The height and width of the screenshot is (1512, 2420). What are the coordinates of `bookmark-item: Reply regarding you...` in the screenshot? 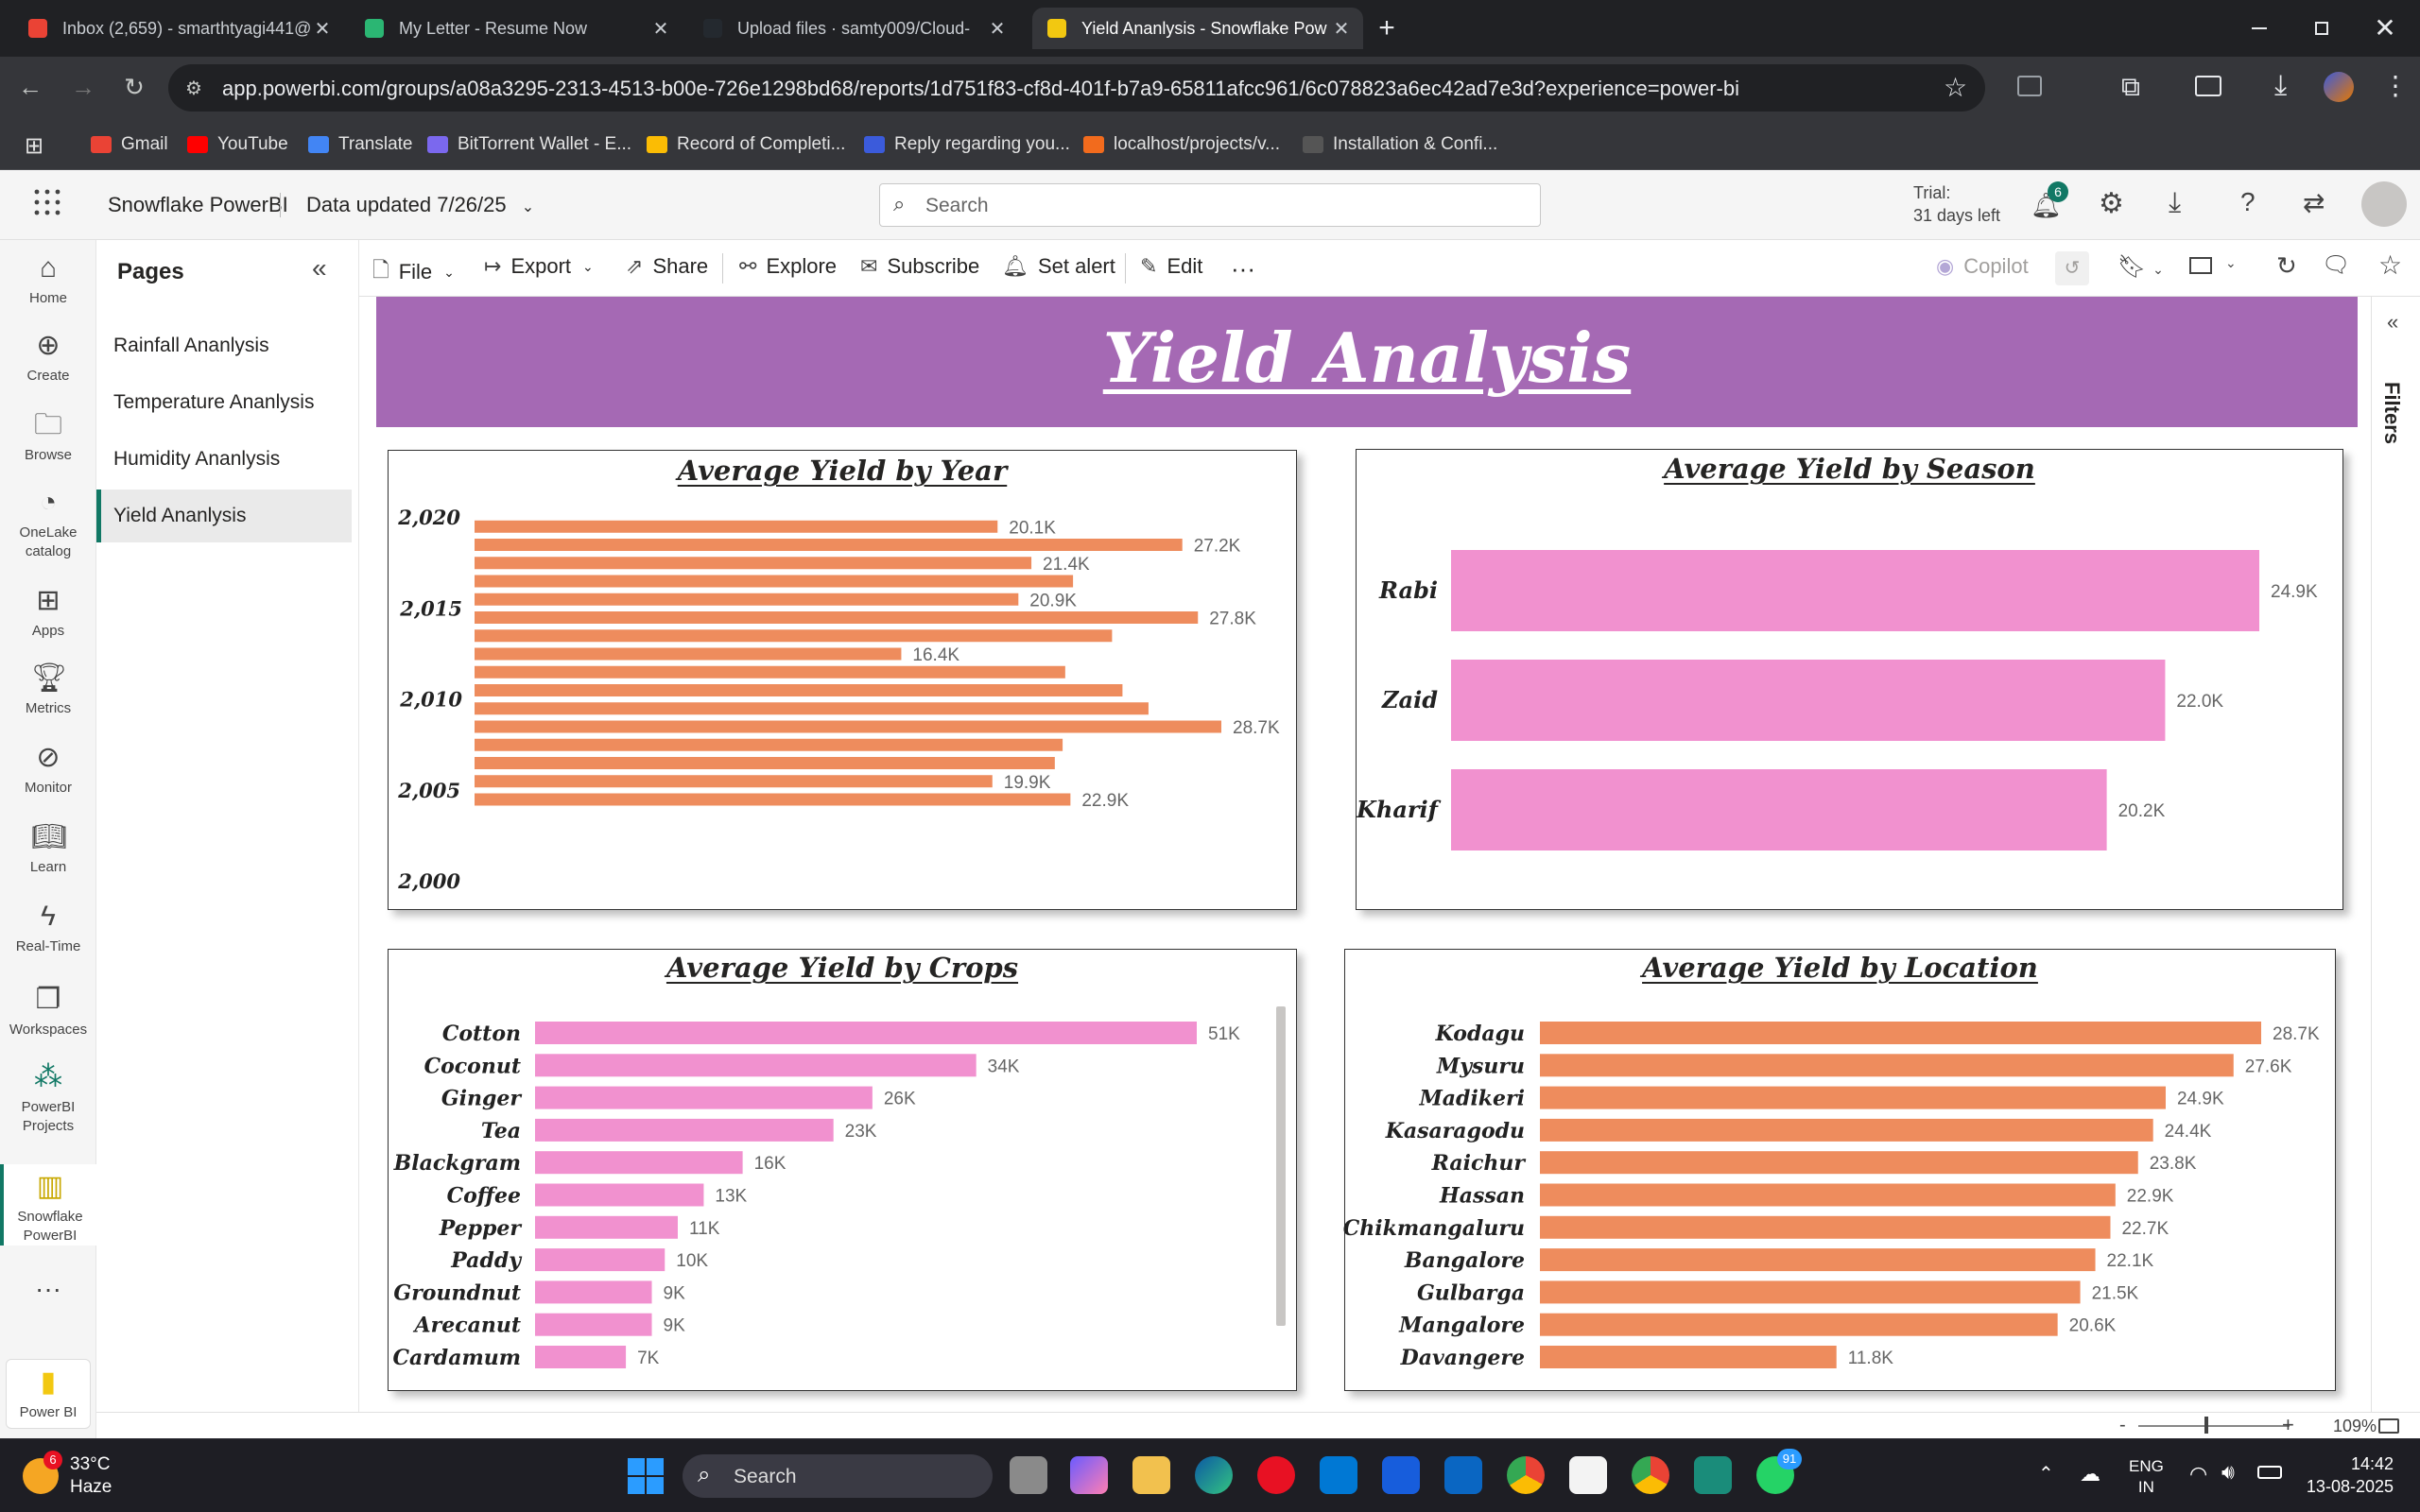 It's located at (967, 144).